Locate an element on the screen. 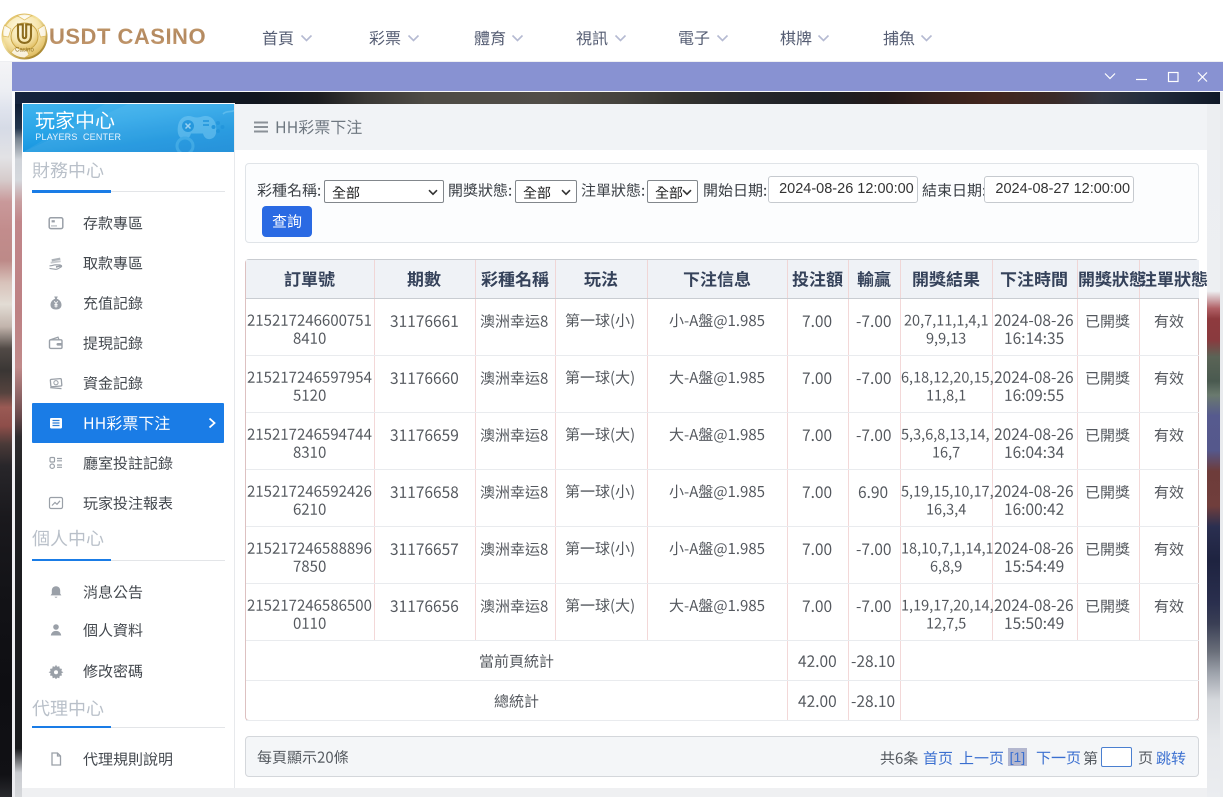  svg-text: Casino is located at coordinates (24, 51).